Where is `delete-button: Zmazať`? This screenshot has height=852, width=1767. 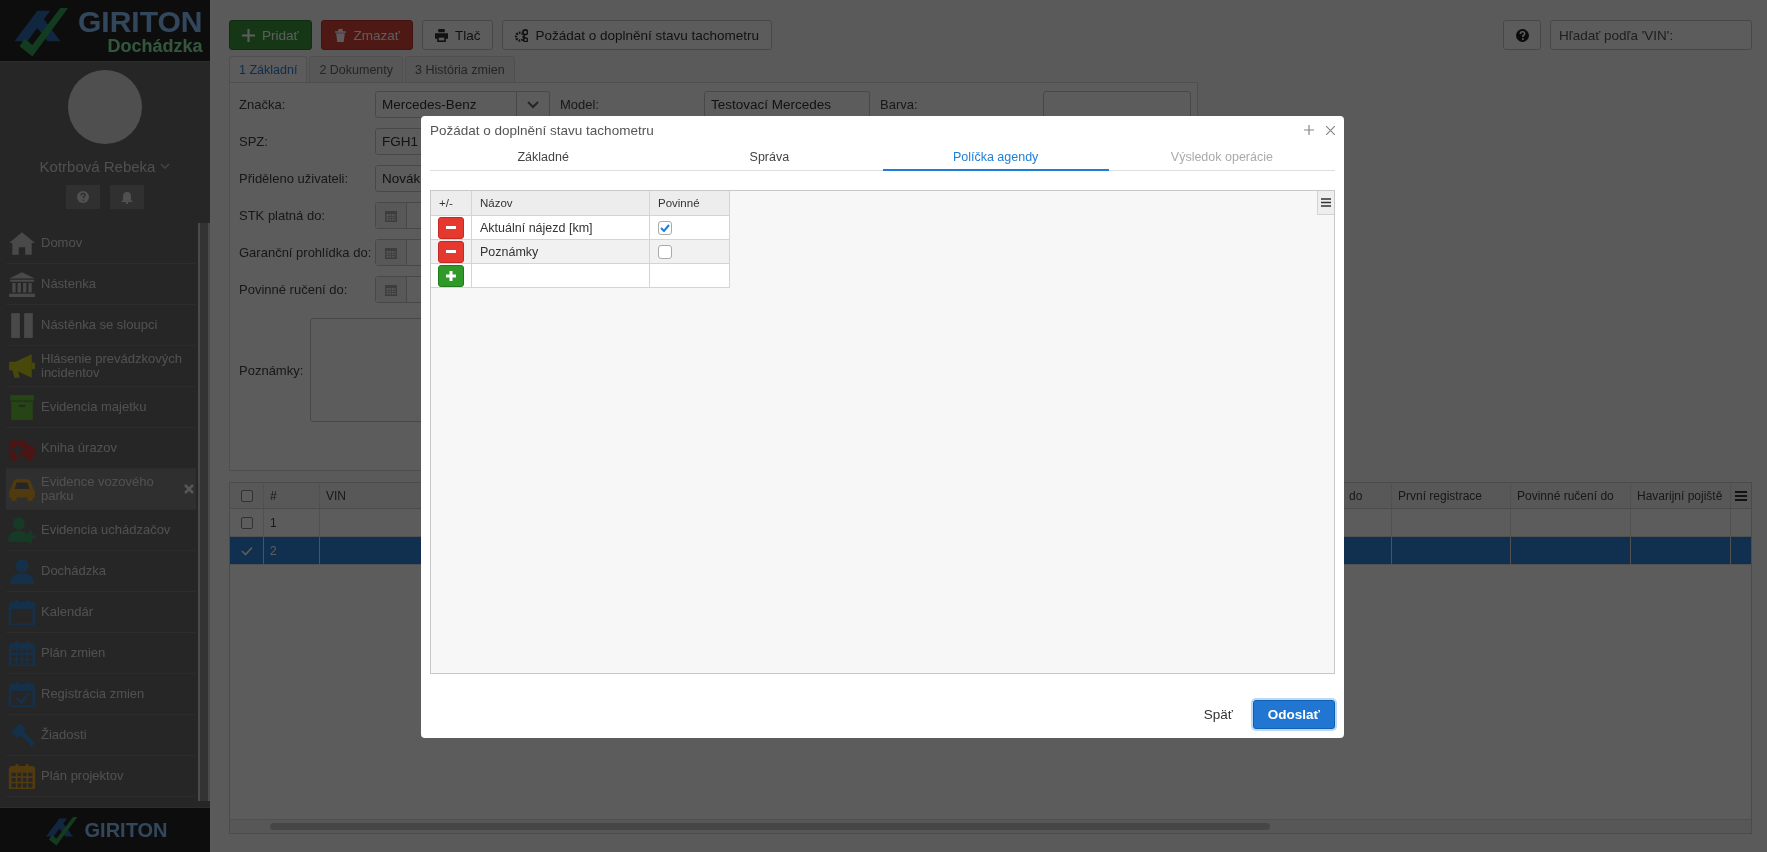 delete-button: Zmazať is located at coordinates (366, 35).